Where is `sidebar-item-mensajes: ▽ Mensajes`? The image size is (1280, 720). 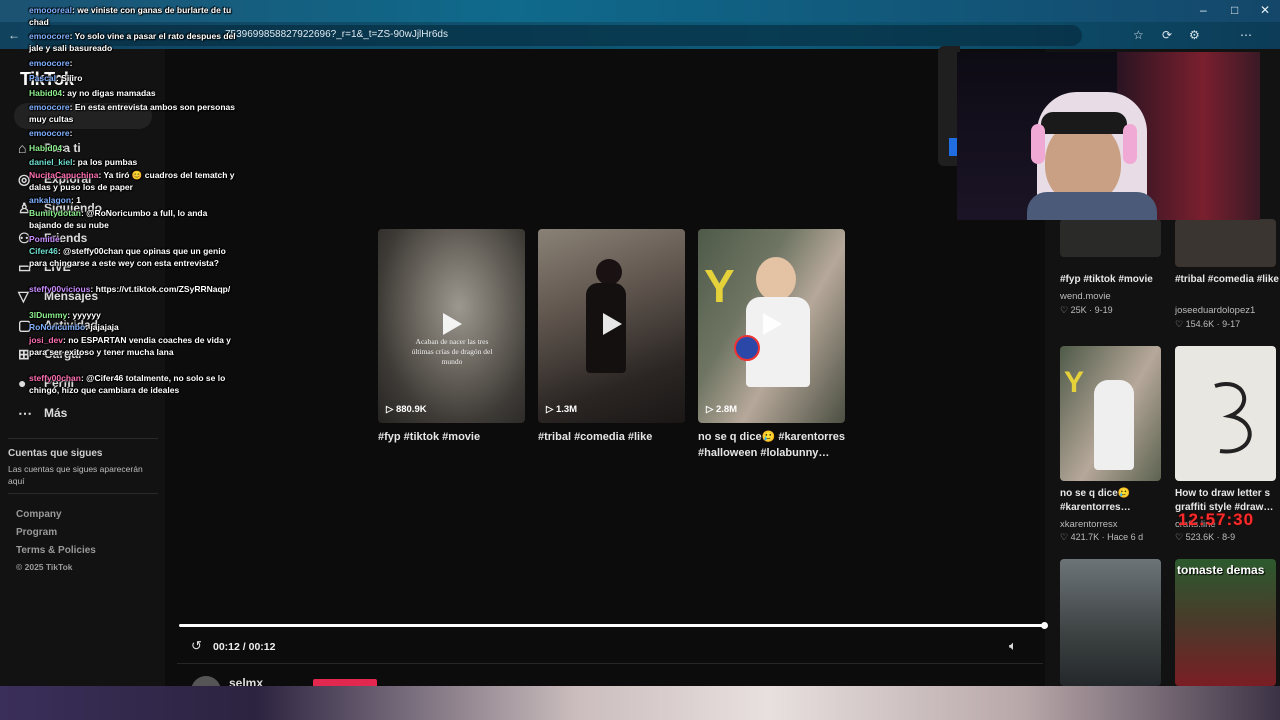 sidebar-item-mensajes: ▽ Mensajes is located at coordinates (88, 296).